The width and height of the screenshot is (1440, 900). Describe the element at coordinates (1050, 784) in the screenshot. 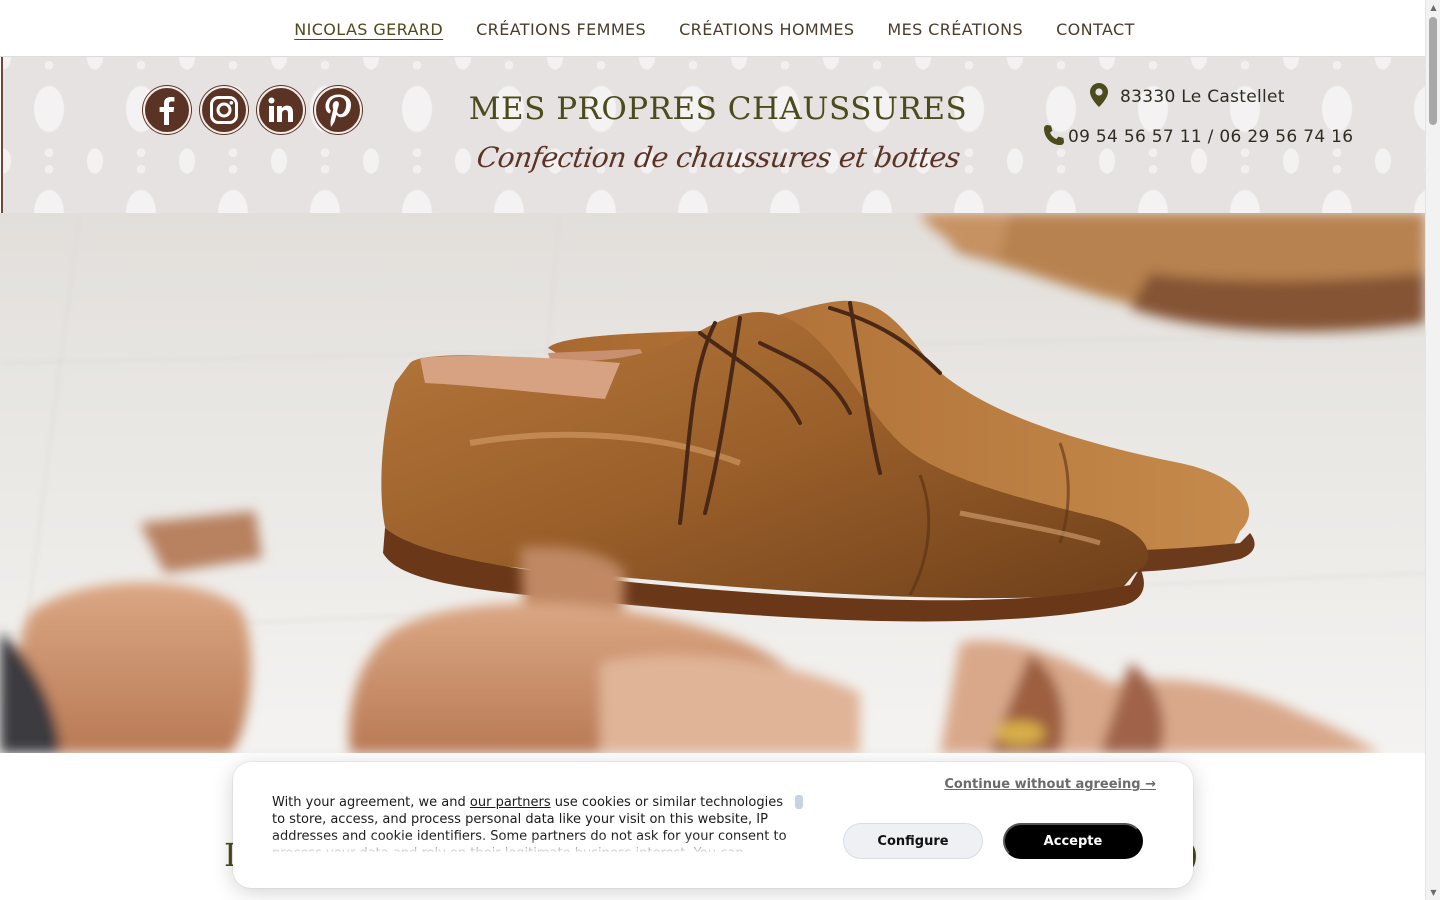

I see `continue-without-agreeing-link: Continue without agreeing →` at that location.